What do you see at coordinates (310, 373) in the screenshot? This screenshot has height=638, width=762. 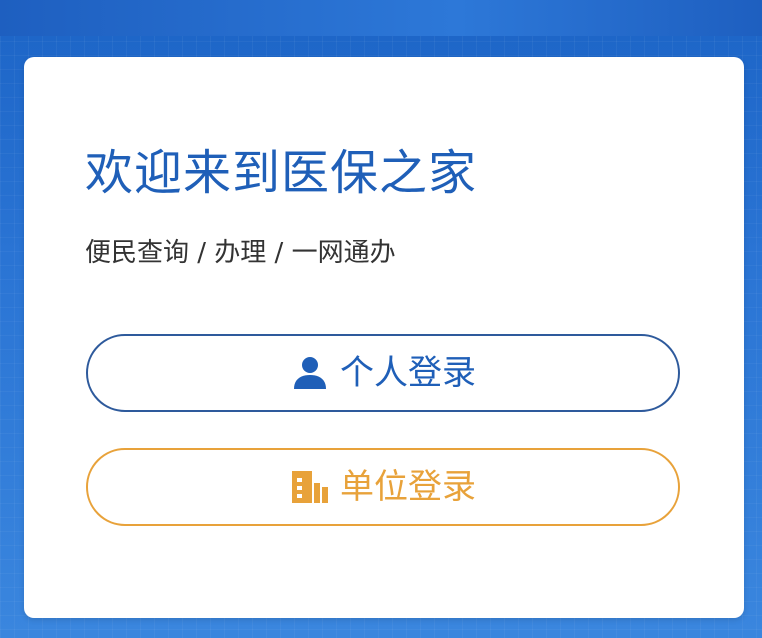 I see `user-icon` at bounding box center [310, 373].